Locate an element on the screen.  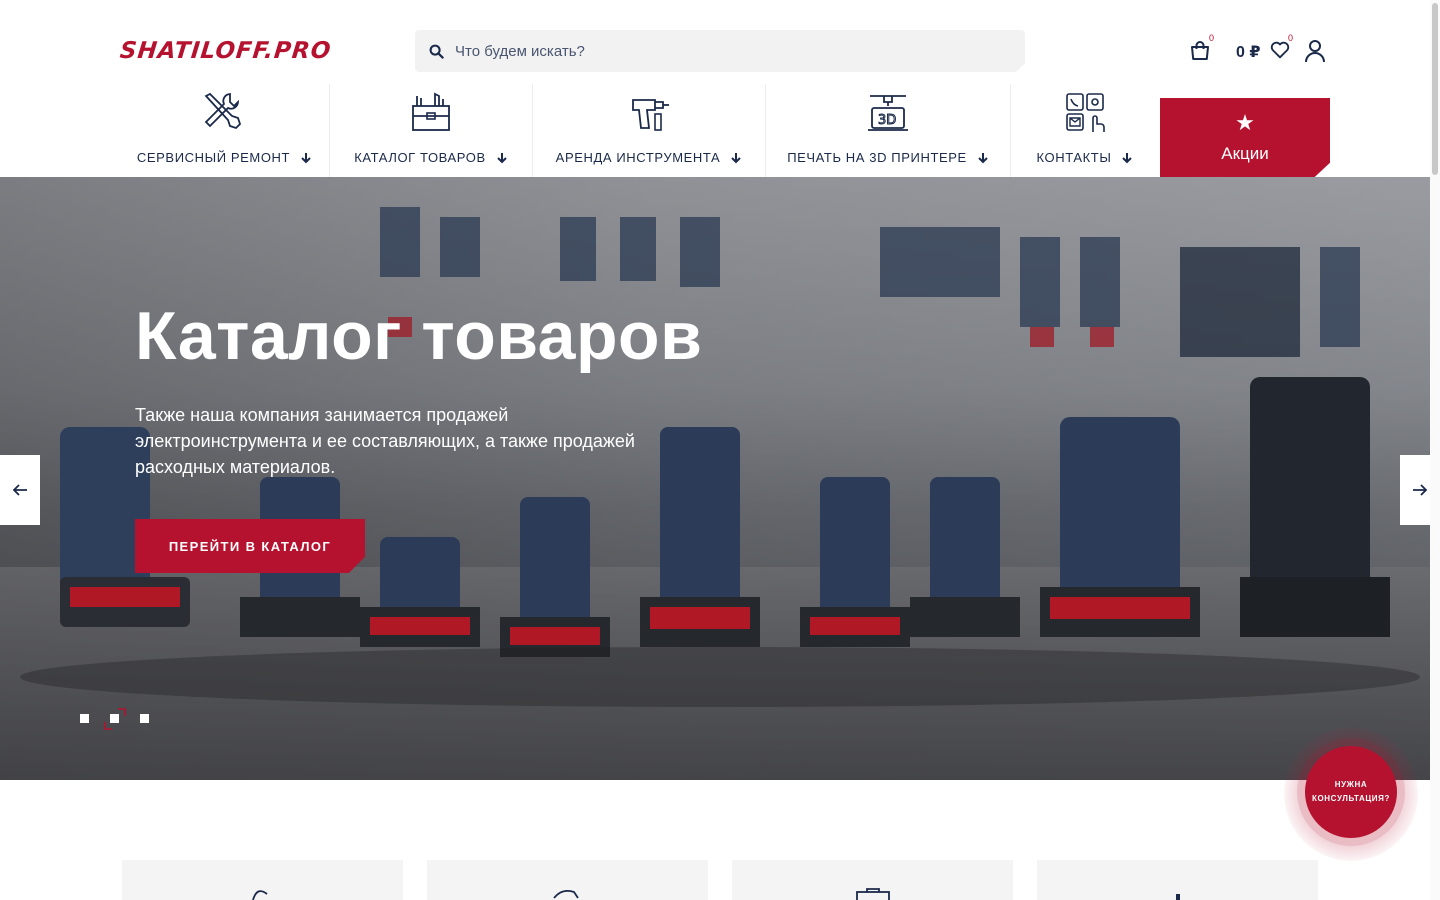
drill-icon is located at coordinates (650, 115).